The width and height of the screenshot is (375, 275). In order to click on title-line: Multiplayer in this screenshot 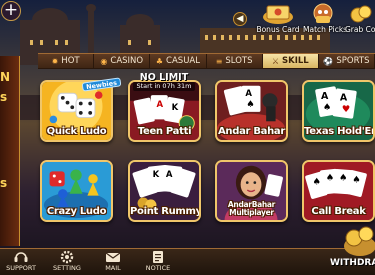, I will do `click(251, 212)`.